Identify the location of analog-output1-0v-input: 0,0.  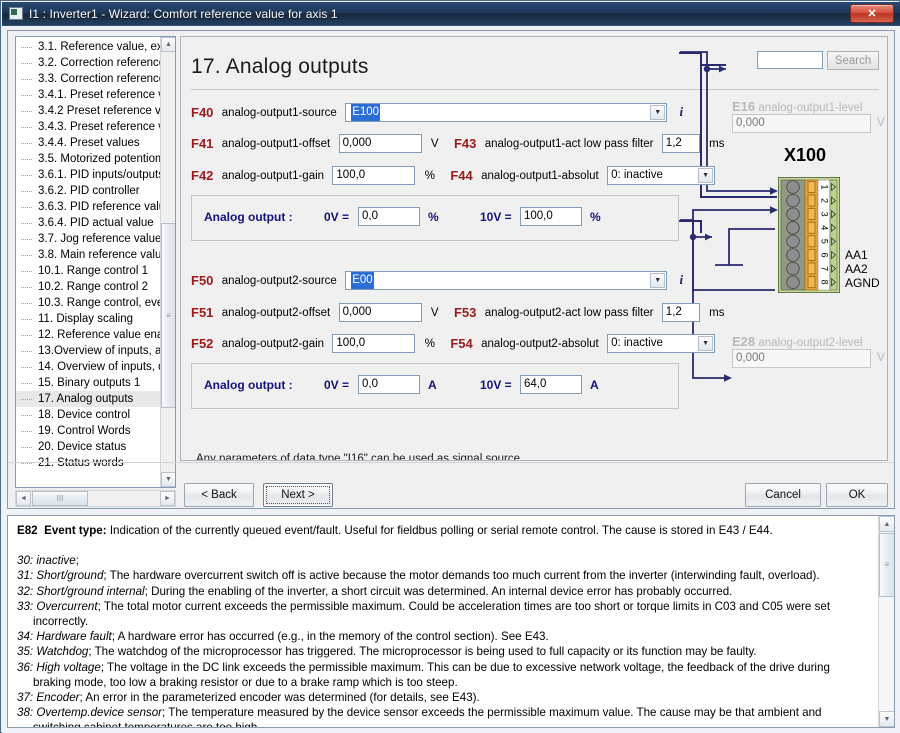
(389, 216).